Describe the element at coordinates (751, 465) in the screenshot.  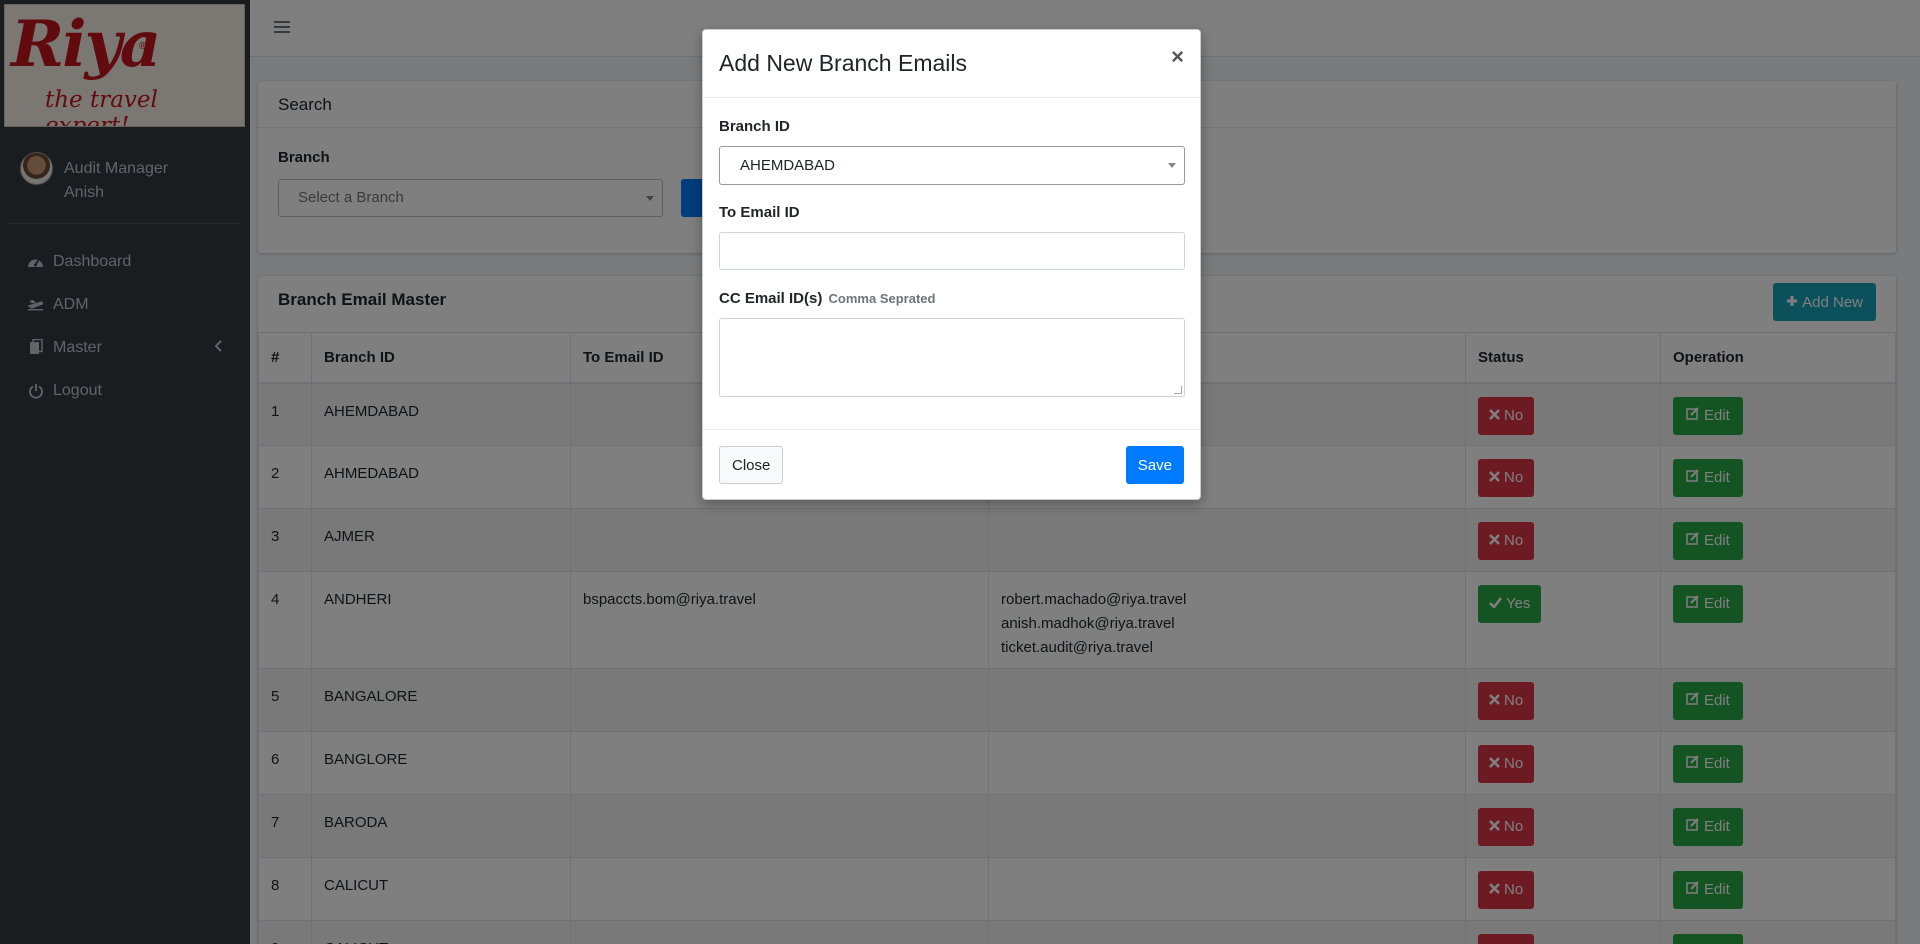
I see `close-button: Close` at that location.